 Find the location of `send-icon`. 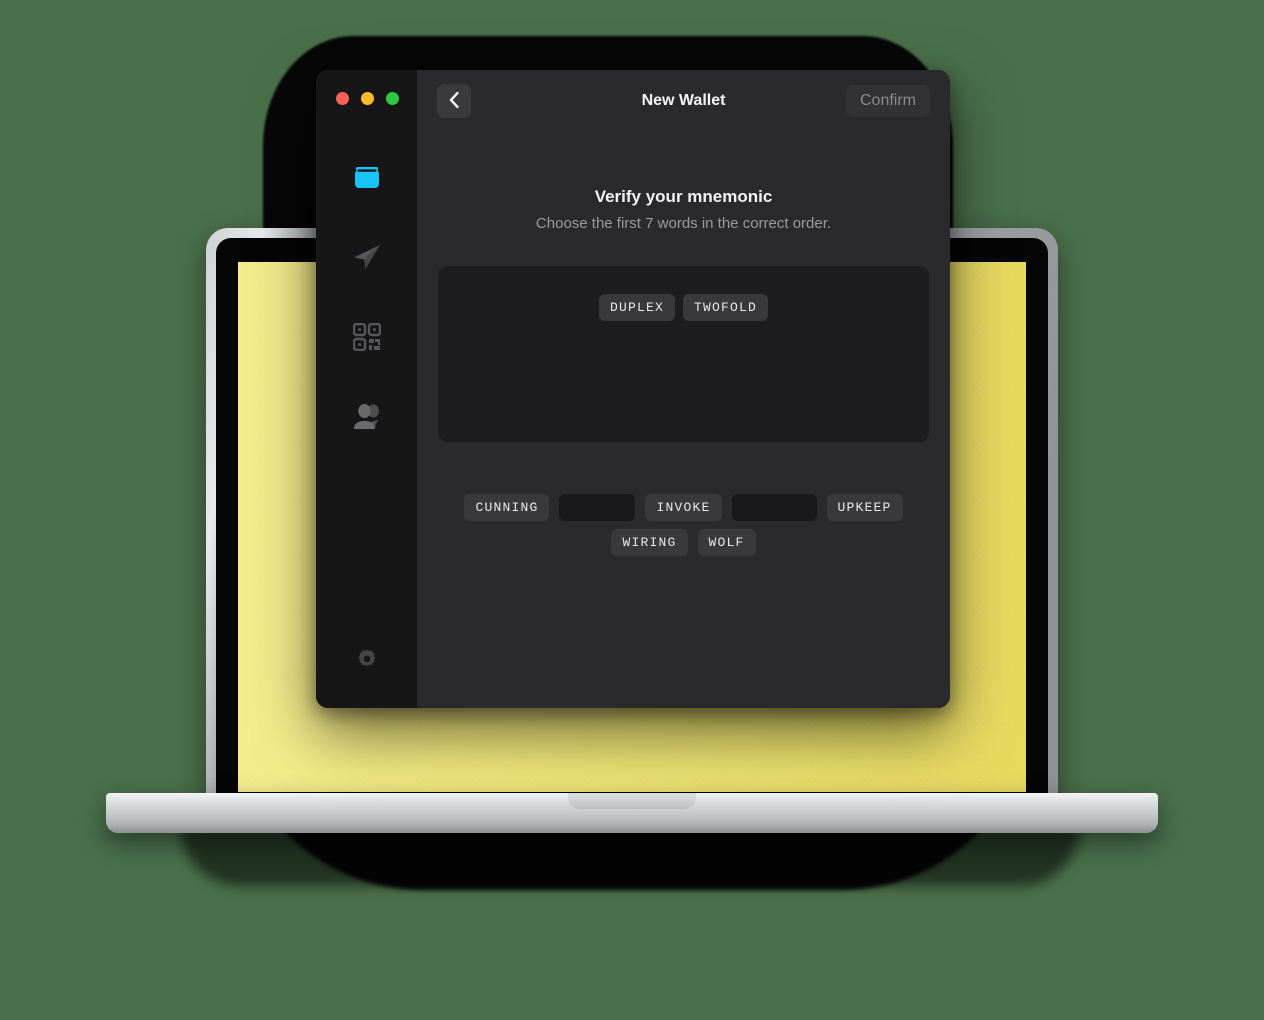

send-icon is located at coordinates (367, 257).